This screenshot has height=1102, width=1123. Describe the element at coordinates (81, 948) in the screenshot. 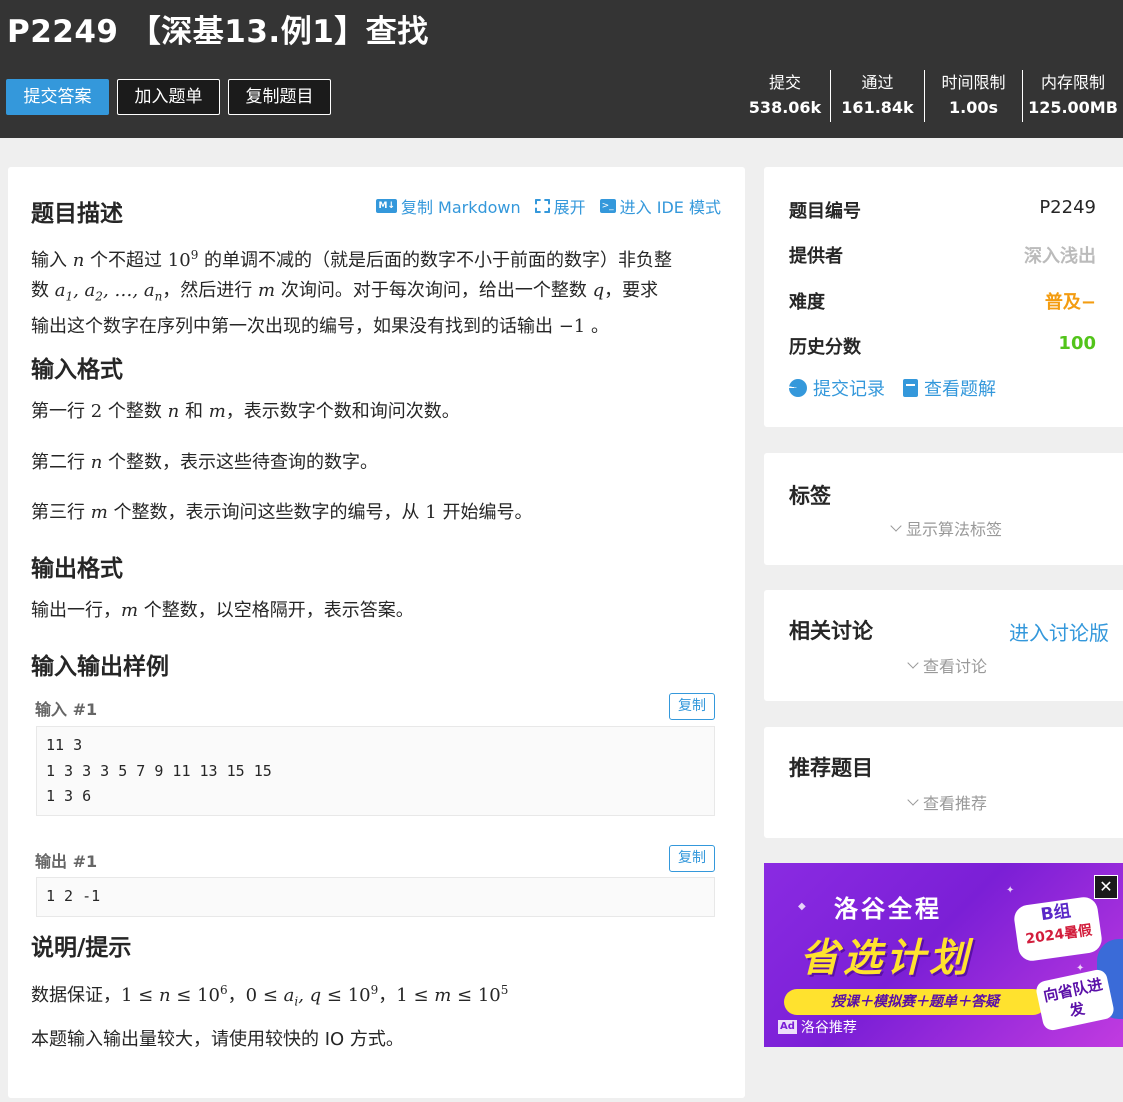

I see `hint-heading: 说明/提示` at that location.